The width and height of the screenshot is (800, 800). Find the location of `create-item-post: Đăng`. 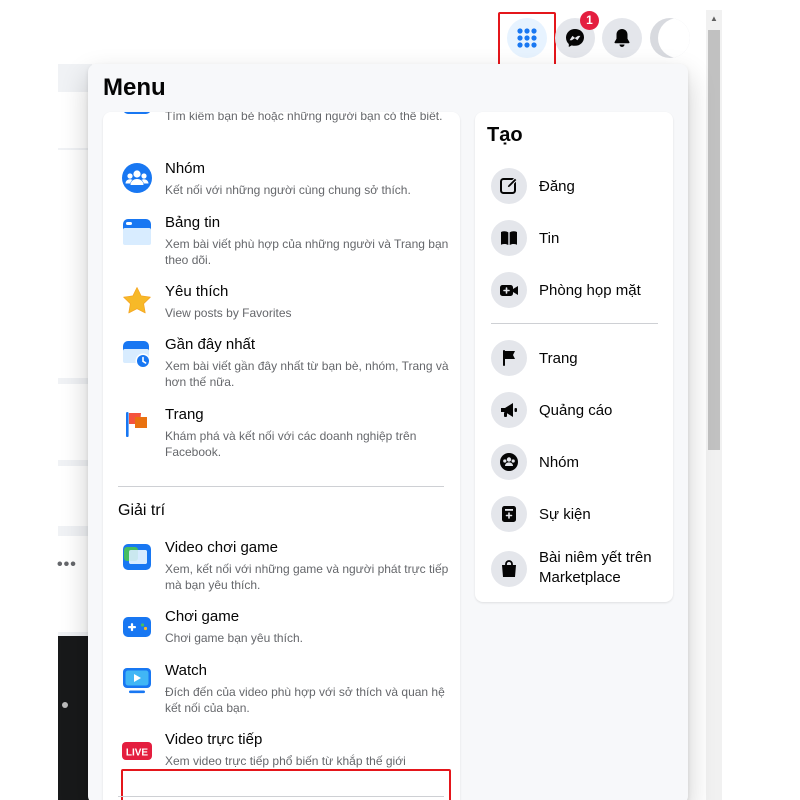

create-item-post: Đăng is located at coordinates (579, 186).